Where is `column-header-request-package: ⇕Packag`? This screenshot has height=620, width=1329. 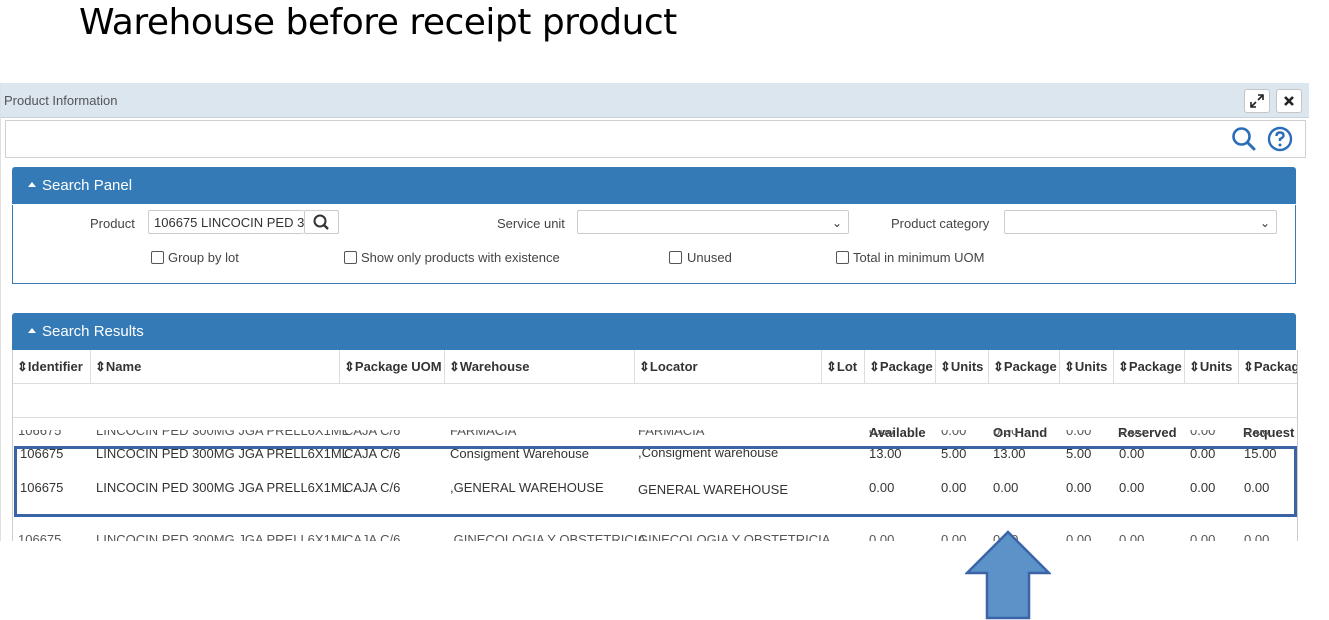
column-header-request-package: ⇕Packag is located at coordinates (1268, 366).